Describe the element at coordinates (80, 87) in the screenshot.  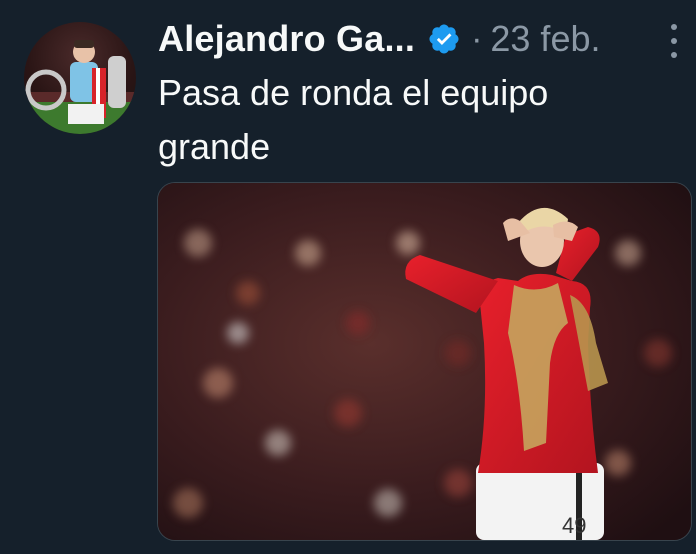
I see `avatar-image` at that location.